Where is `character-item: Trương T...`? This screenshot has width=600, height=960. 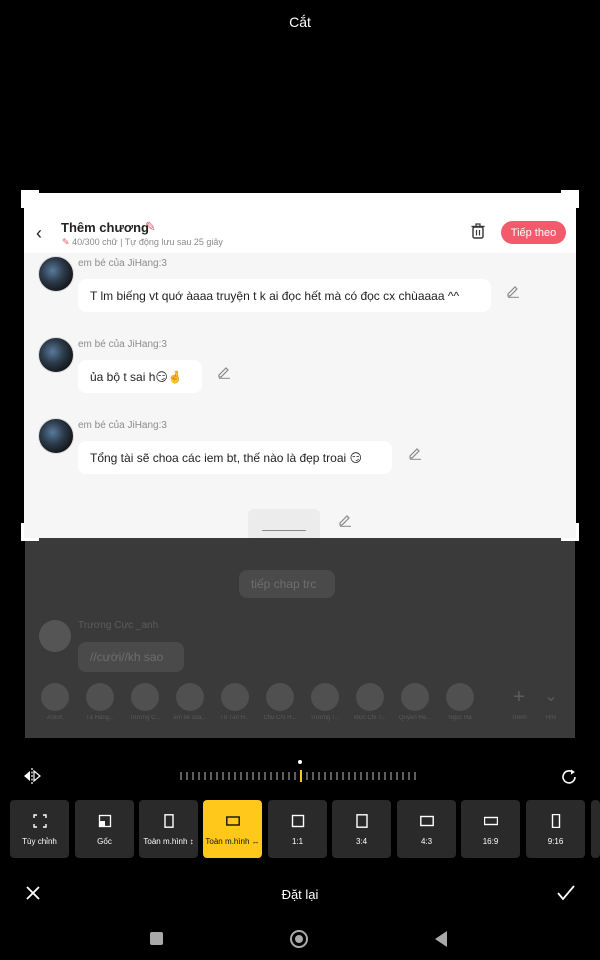 character-item: Trương T... is located at coordinates (325, 702).